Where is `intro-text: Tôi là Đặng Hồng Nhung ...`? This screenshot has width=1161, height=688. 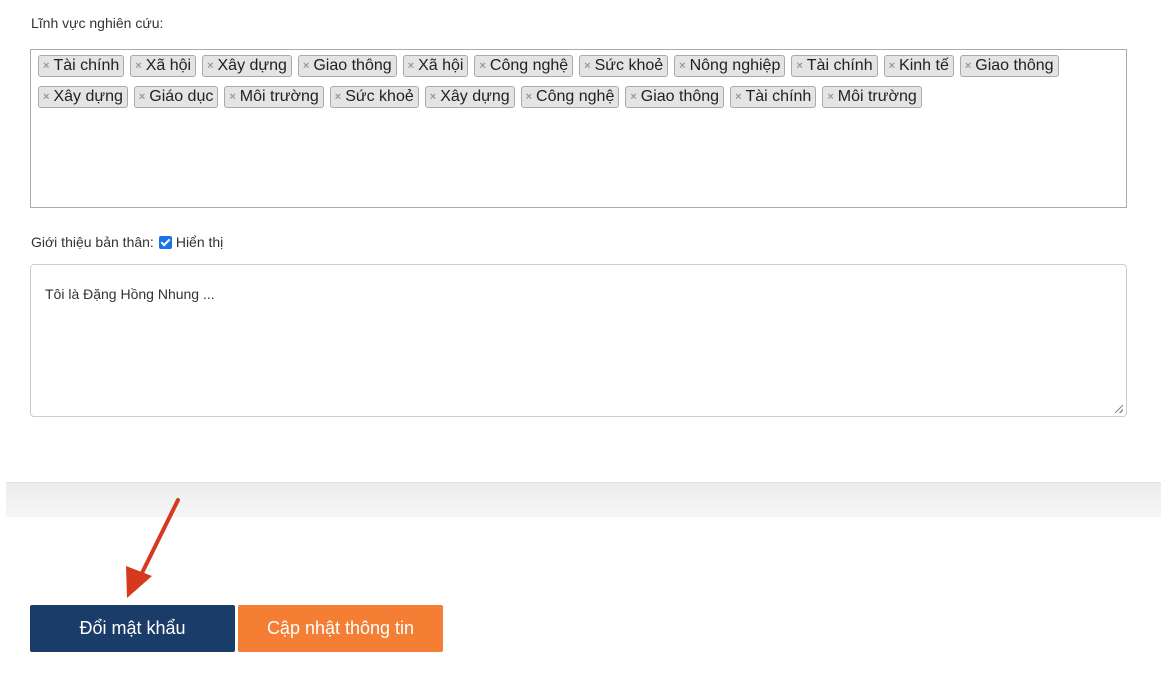 intro-text: Tôi là Đặng Hồng Nhung ... is located at coordinates (130, 294).